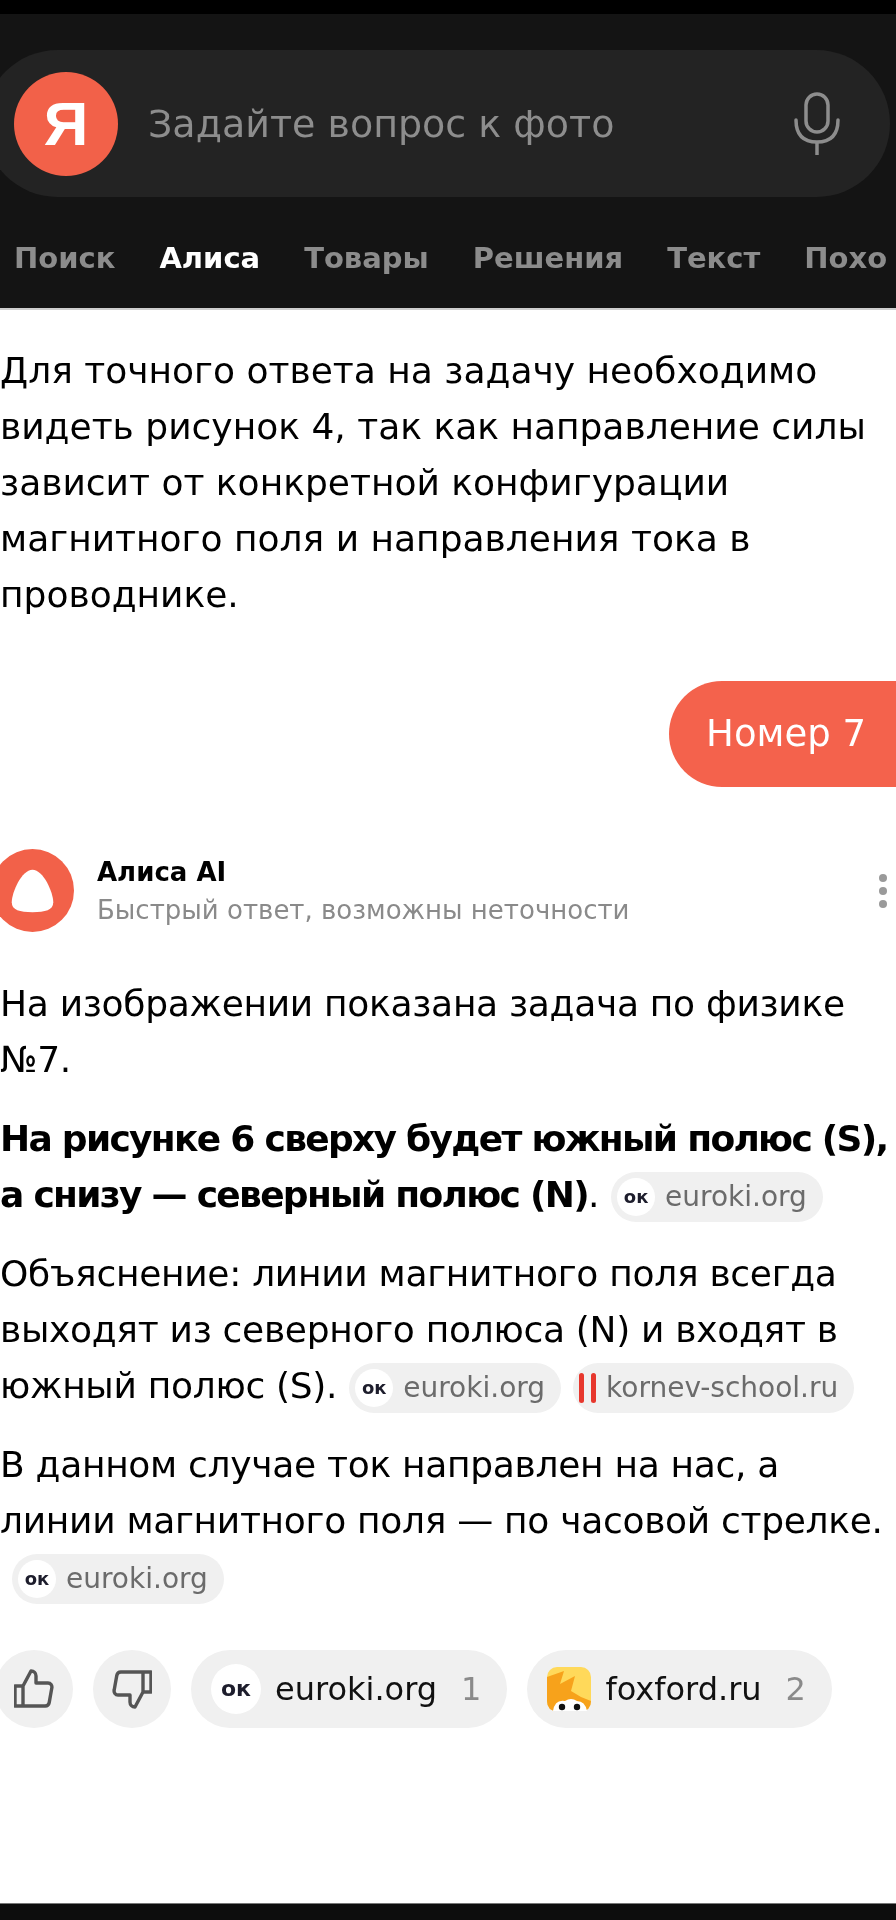  I want to click on tab: Поиск, so click(65, 258).